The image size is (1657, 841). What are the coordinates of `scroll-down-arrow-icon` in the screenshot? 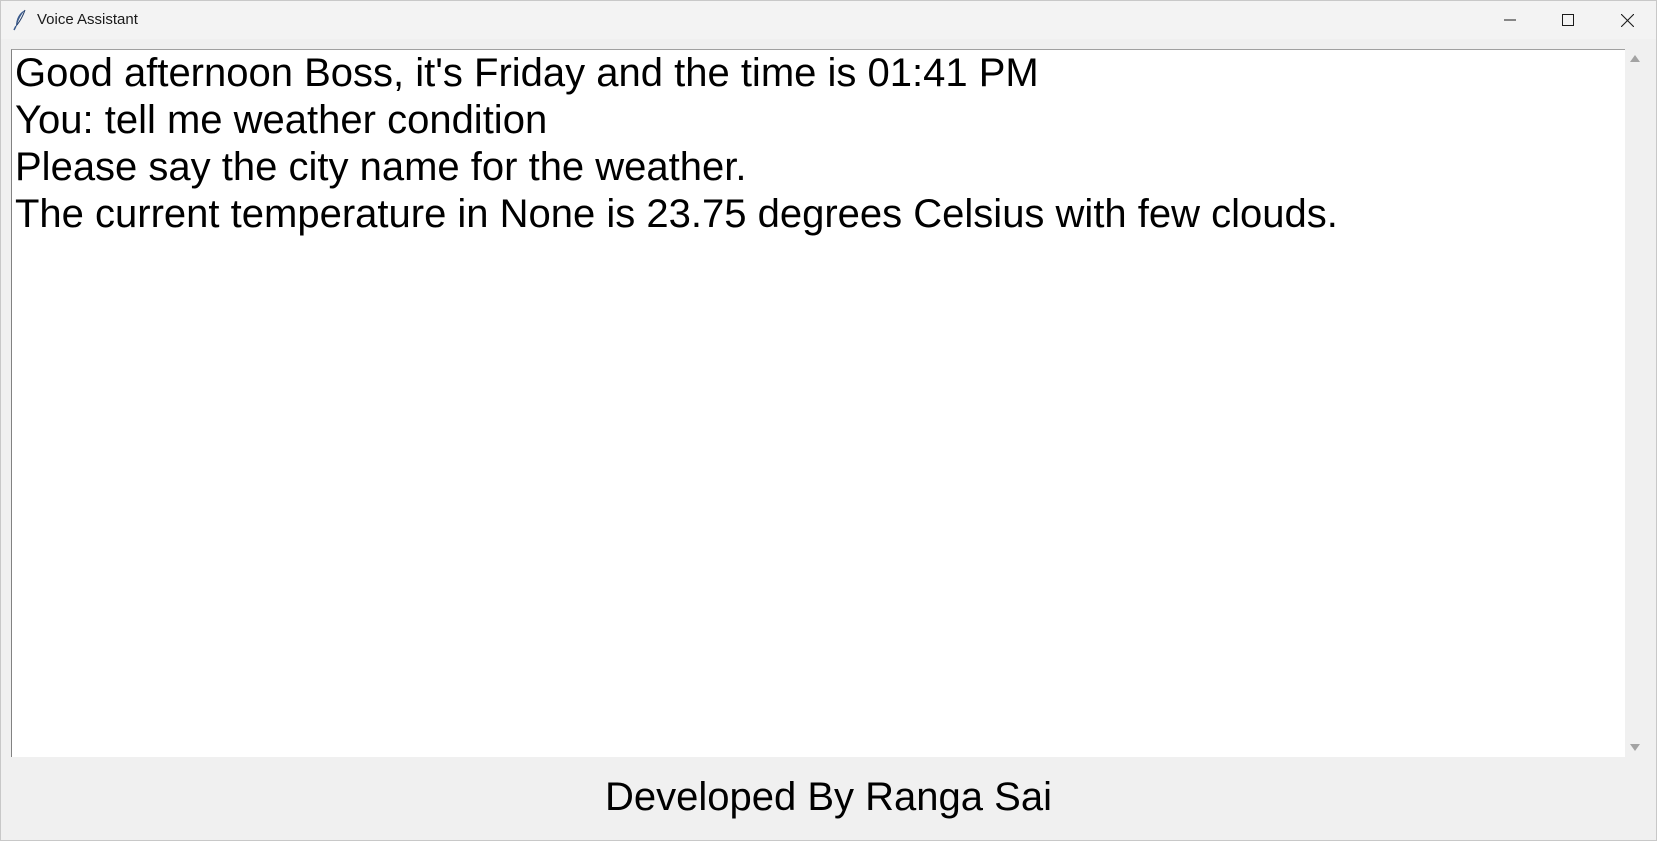 It's located at (1635, 747).